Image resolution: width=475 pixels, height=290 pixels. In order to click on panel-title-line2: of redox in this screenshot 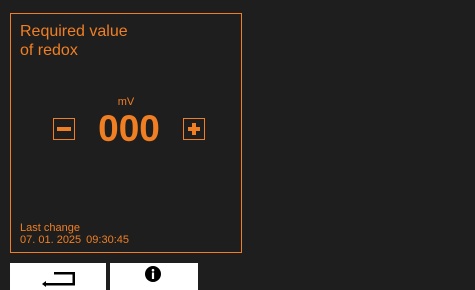, I will do `click(49, 50)`.